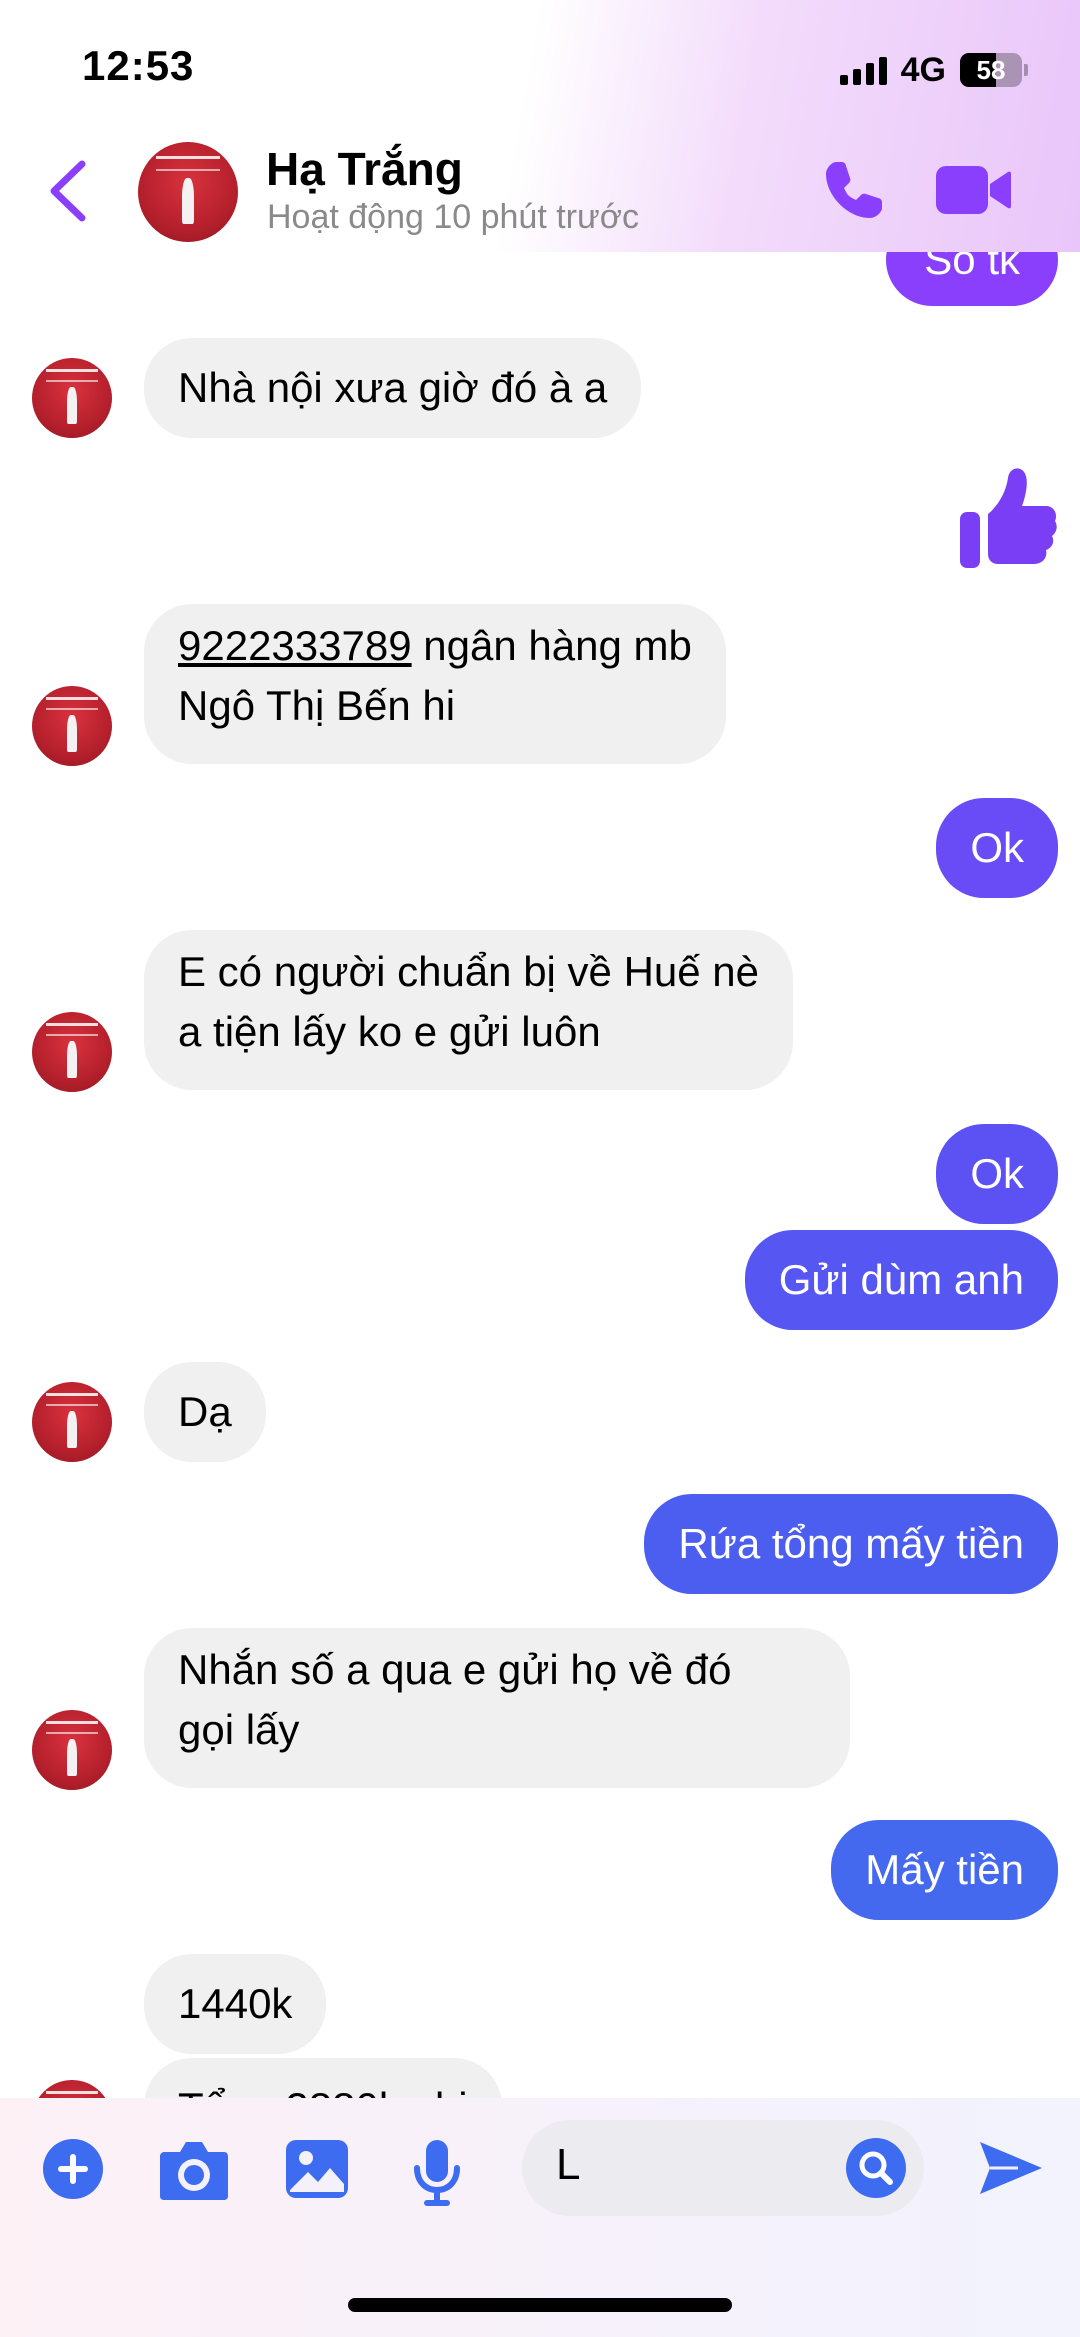  I want to click on image-icon, so click(317, 2169).